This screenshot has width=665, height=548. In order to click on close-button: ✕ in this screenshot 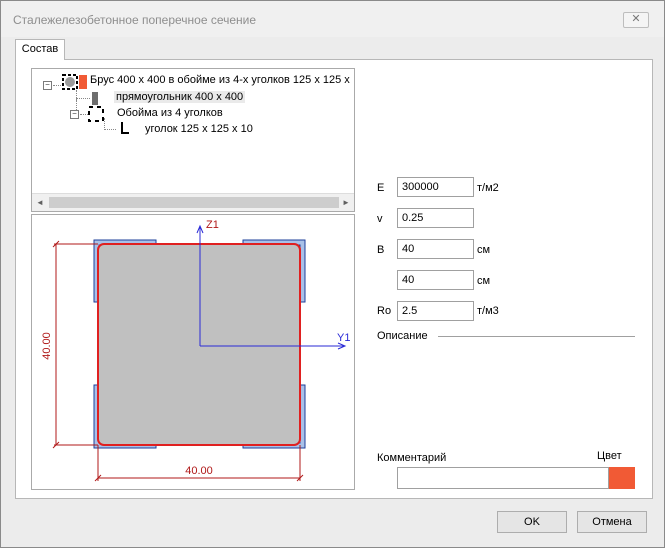, I will do `click(636, 20)`.